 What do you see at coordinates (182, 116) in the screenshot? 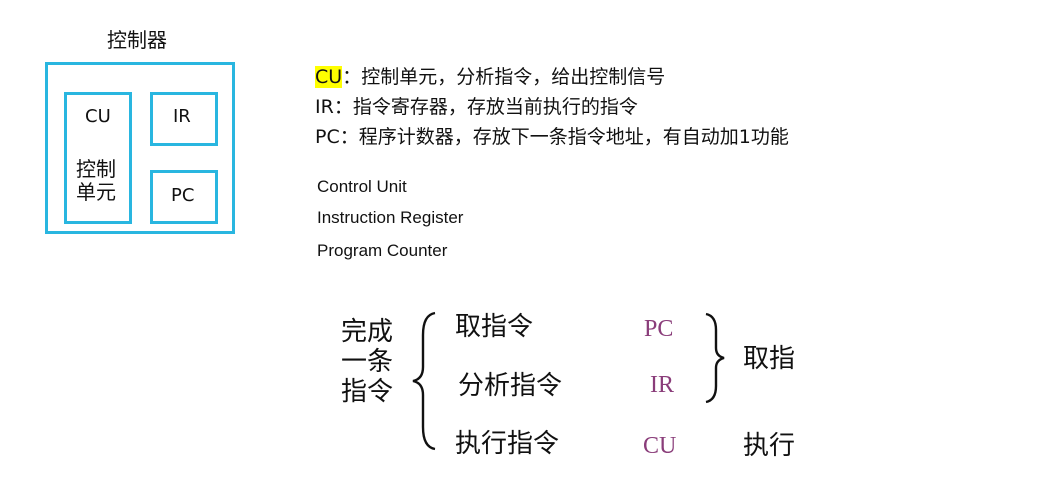
I see `ir-box-label: IR` at bounding box center [182, 116].